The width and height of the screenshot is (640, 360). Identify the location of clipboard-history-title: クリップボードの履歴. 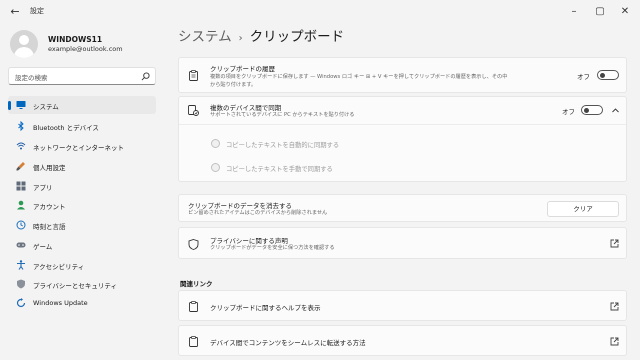
(242, 69).